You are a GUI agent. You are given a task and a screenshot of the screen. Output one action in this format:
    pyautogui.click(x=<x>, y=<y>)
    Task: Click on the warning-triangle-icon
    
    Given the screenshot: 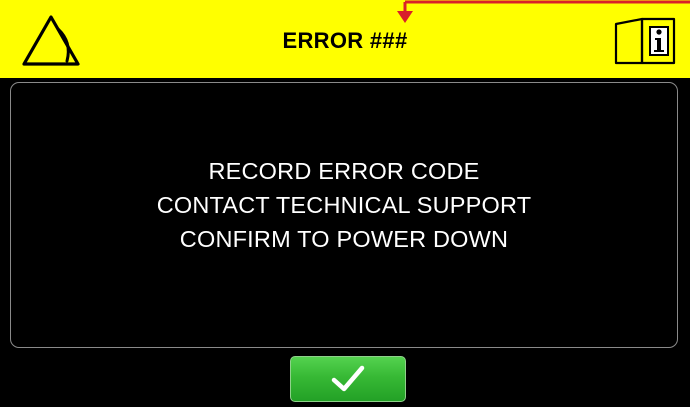 What is the action you would take?
    pyautogui.click(x=51, y=40)
    